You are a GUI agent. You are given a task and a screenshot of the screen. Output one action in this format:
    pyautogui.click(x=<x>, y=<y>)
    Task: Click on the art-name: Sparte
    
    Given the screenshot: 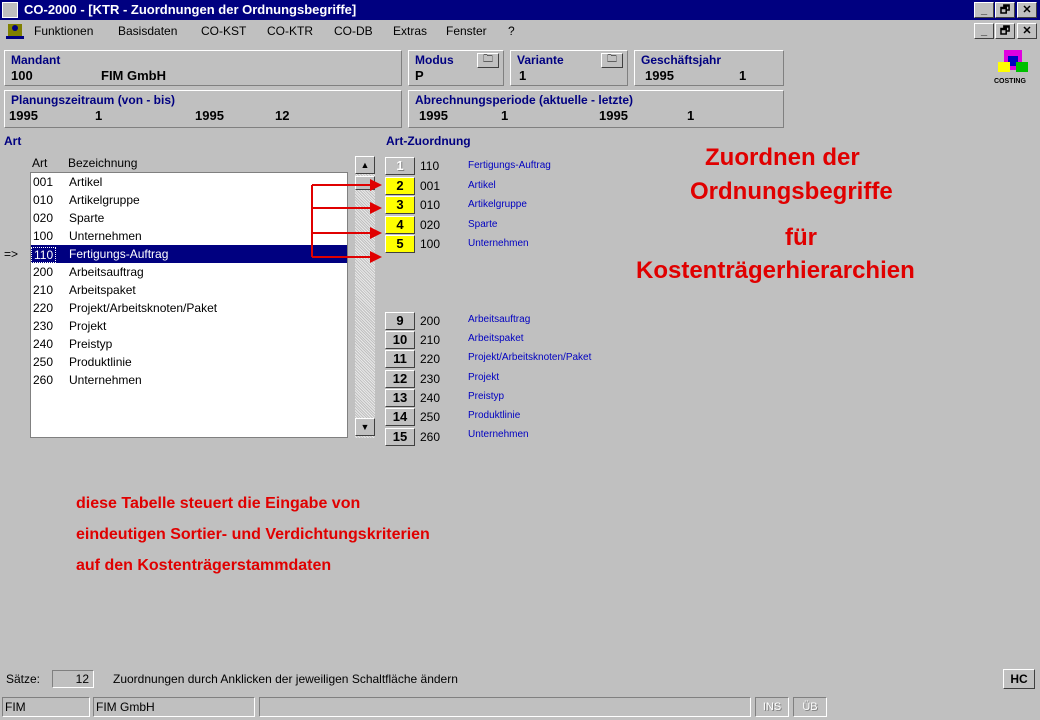 What is the action you would take?
    pyautogui.click(x=87, y=218)
    